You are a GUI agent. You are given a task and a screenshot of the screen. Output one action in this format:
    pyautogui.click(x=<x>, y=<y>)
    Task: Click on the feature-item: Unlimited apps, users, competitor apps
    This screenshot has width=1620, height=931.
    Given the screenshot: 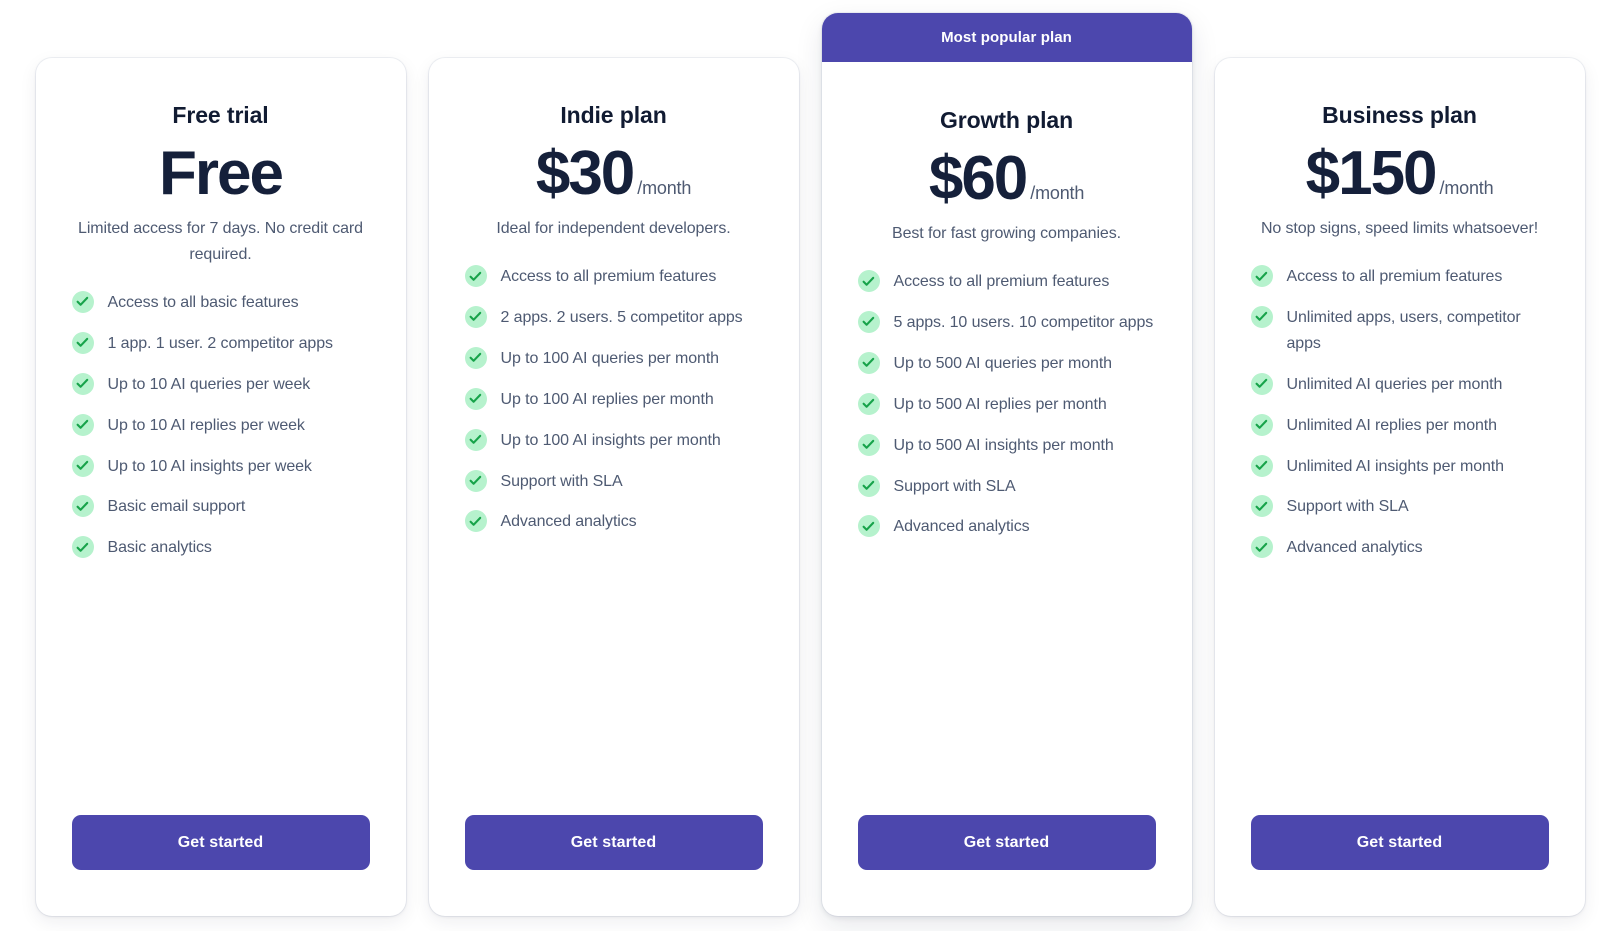 What is the action you would take?
    pyautogui.click(x=1399, y=331)
    